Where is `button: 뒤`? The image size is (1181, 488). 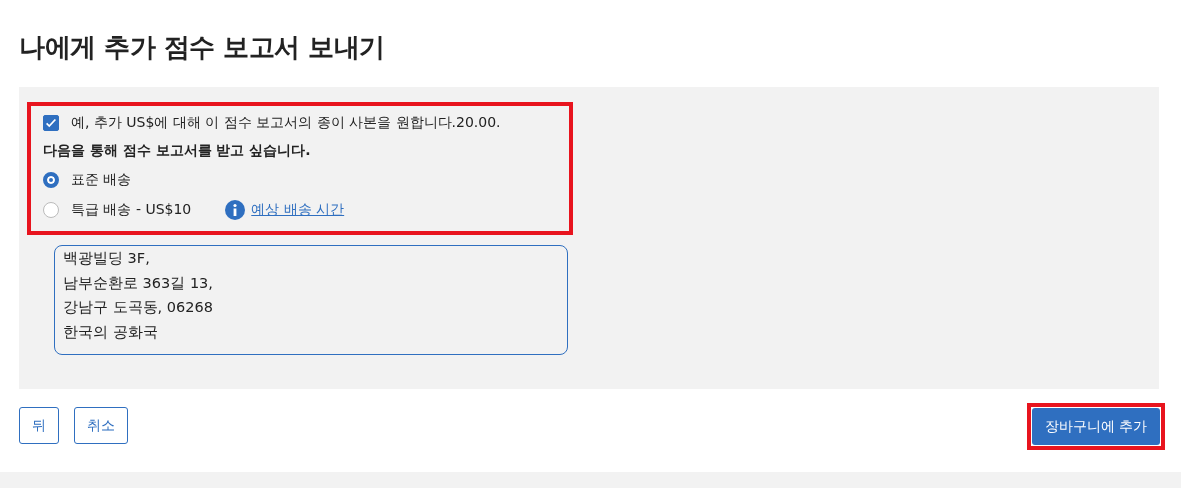
button: 뒤 is located at coordinates (39, 425).